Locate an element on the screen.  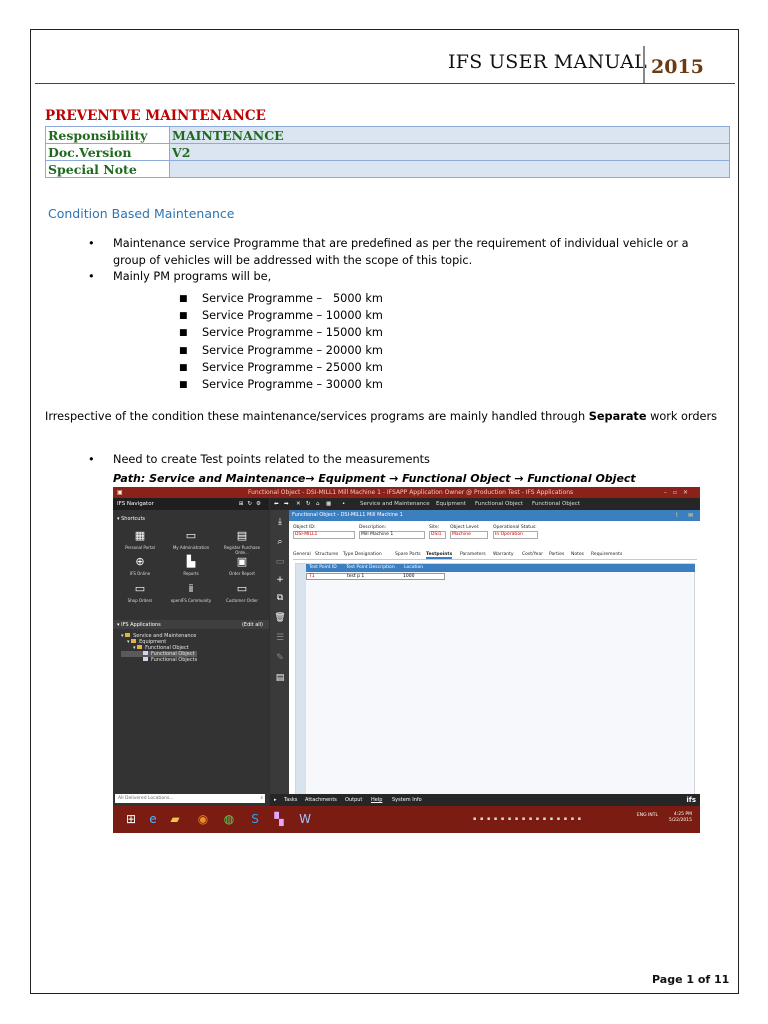
tab-testpoints: Testpoints is located at coordinates (439, 555).